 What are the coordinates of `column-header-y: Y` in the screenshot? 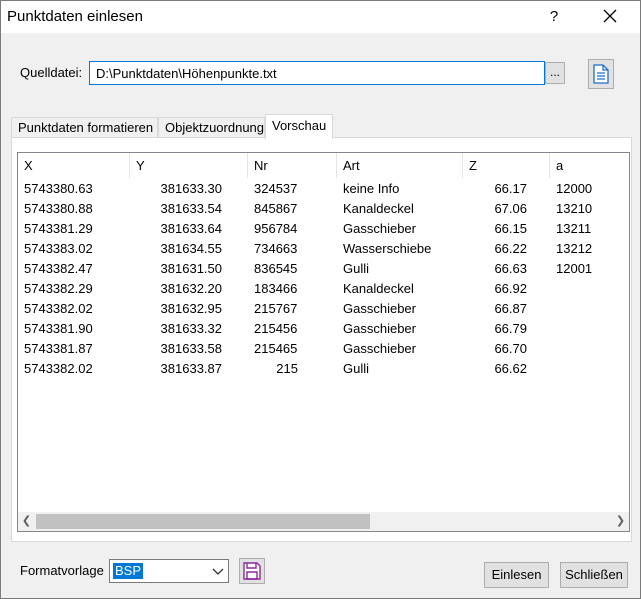 It's located at (189, 165).